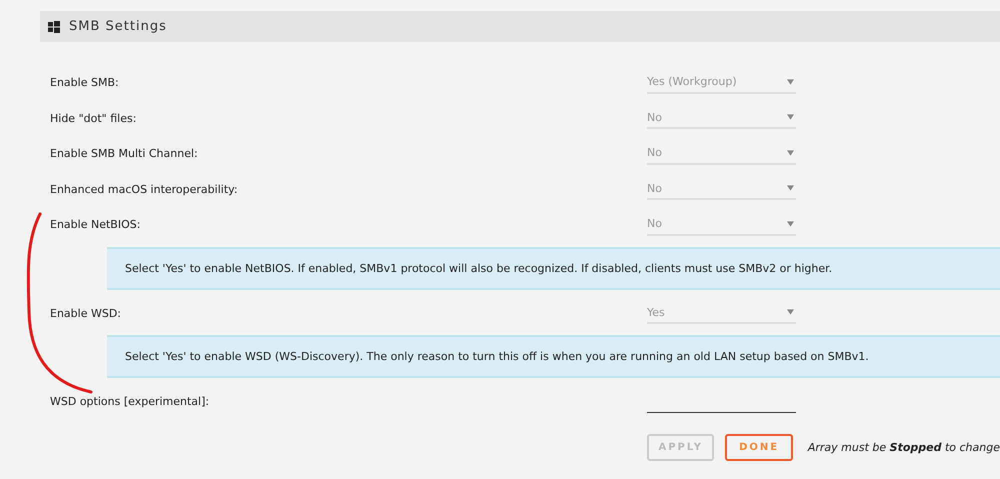 Image resolution: width=1000 pixels, height=479 pixels. I want to click on setting-label: WSD options [experimental]:, so click(130, 401).